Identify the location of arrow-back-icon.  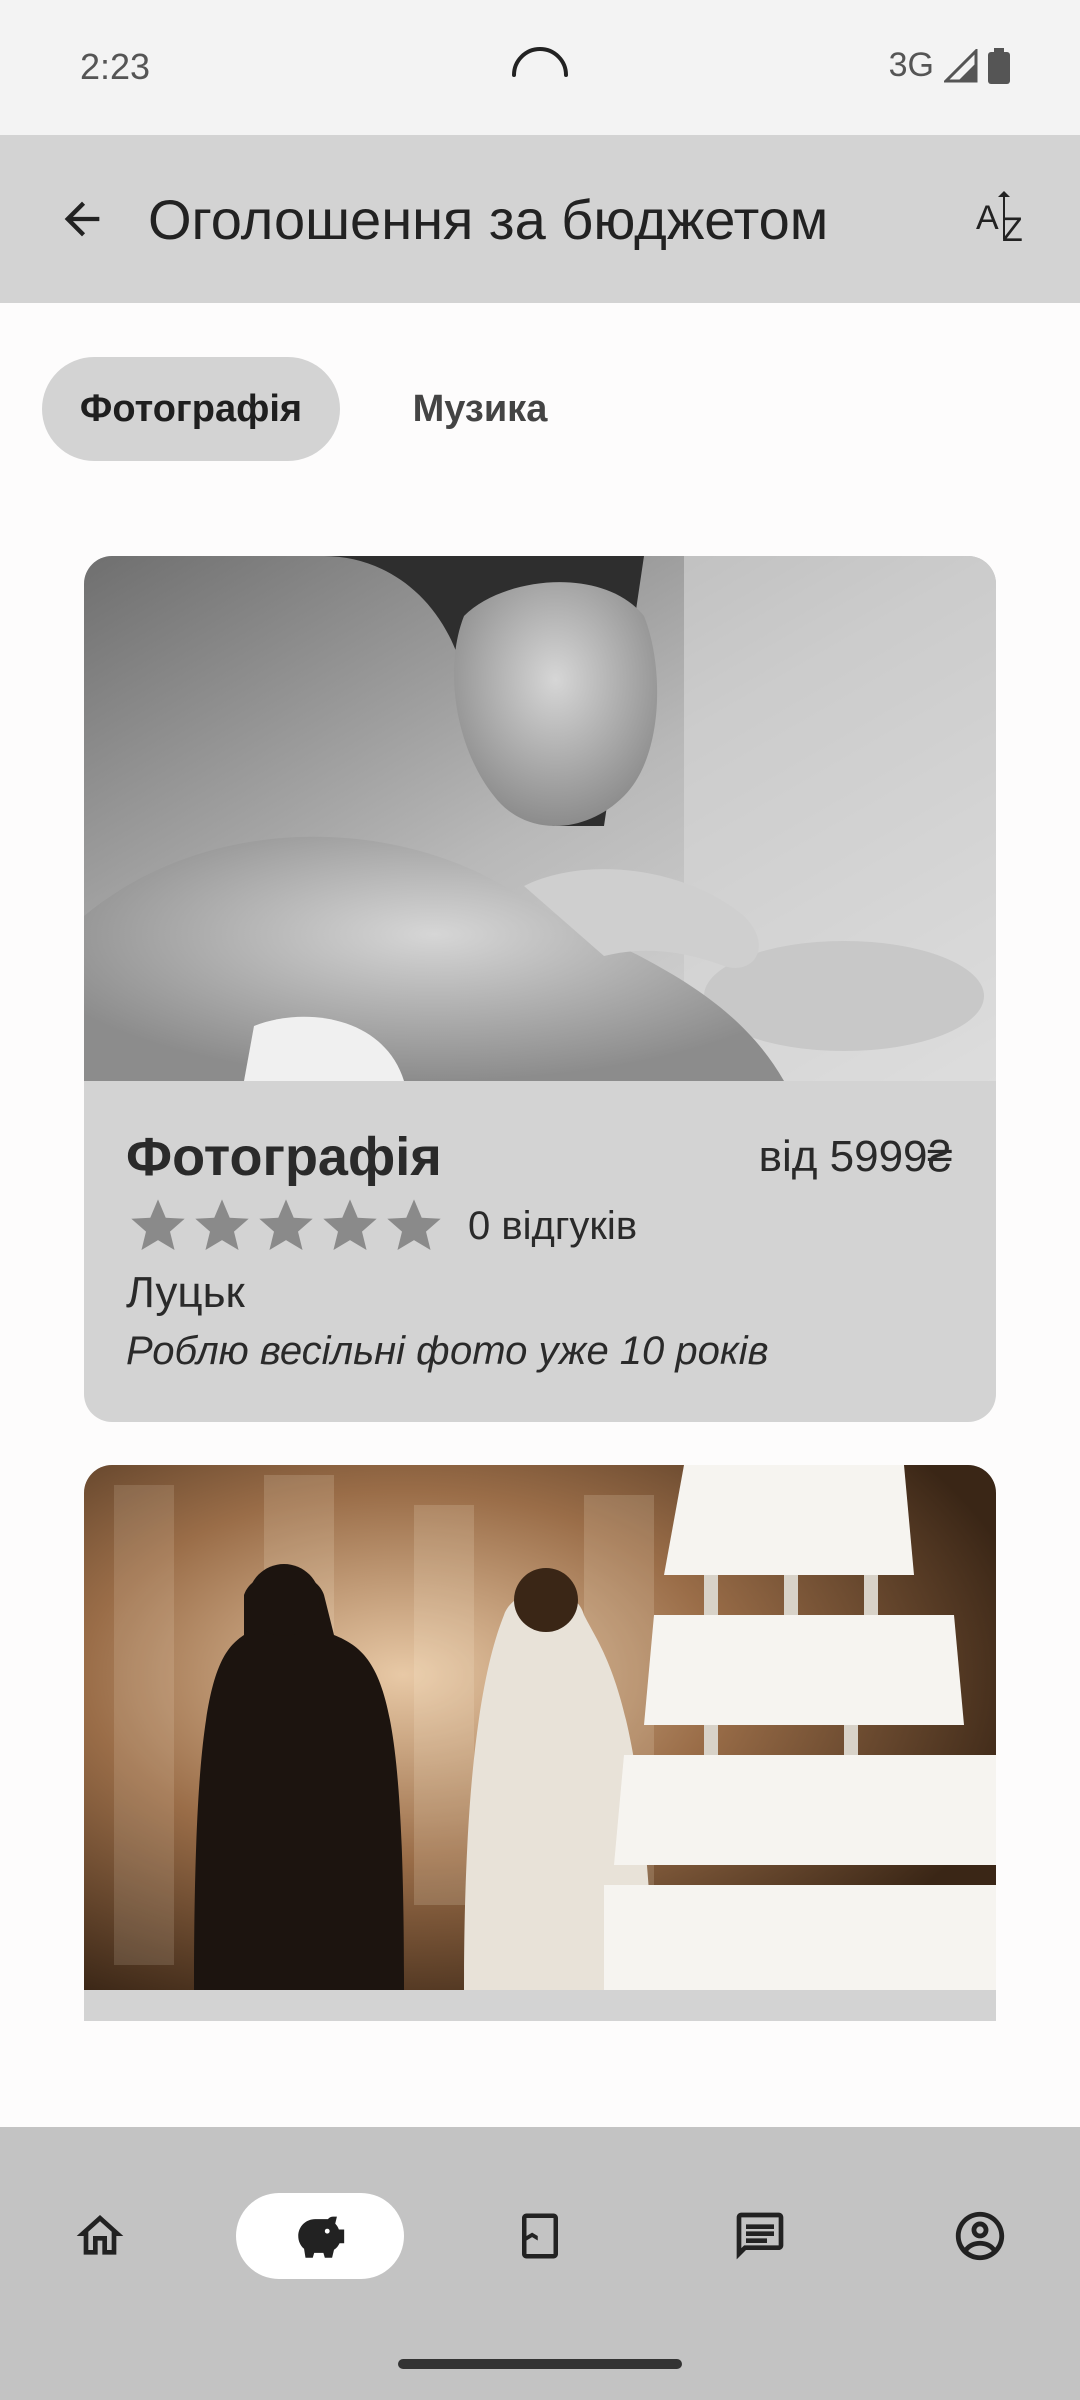
(82, 219).